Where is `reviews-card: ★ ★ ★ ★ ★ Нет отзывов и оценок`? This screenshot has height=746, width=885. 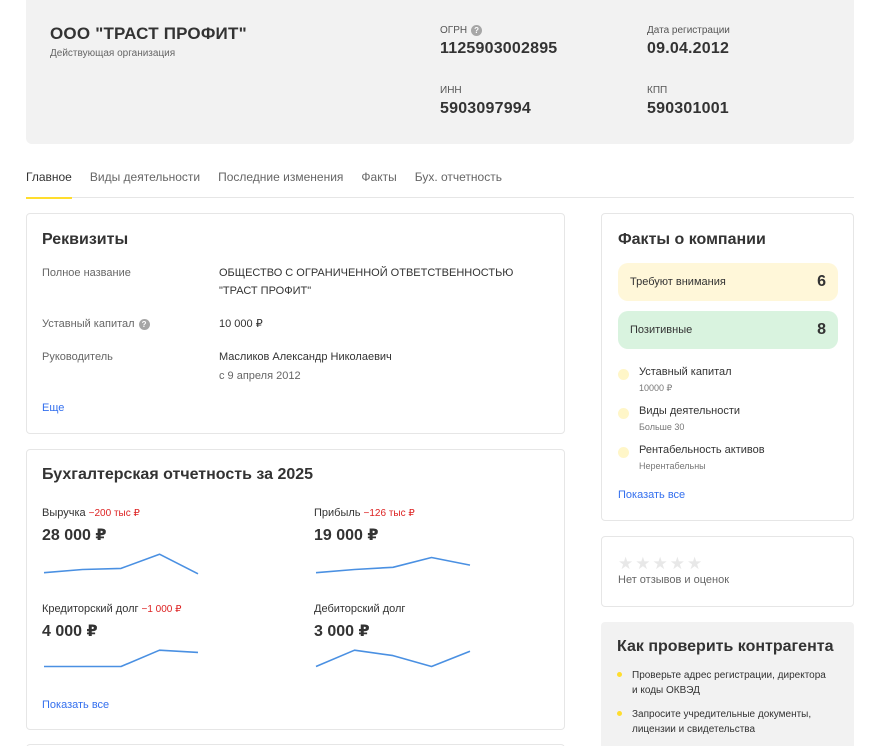 reviews-card: ★ ★ ★ ★ ★ Нет отзывов и оценок is located at coordinates (727, 571).